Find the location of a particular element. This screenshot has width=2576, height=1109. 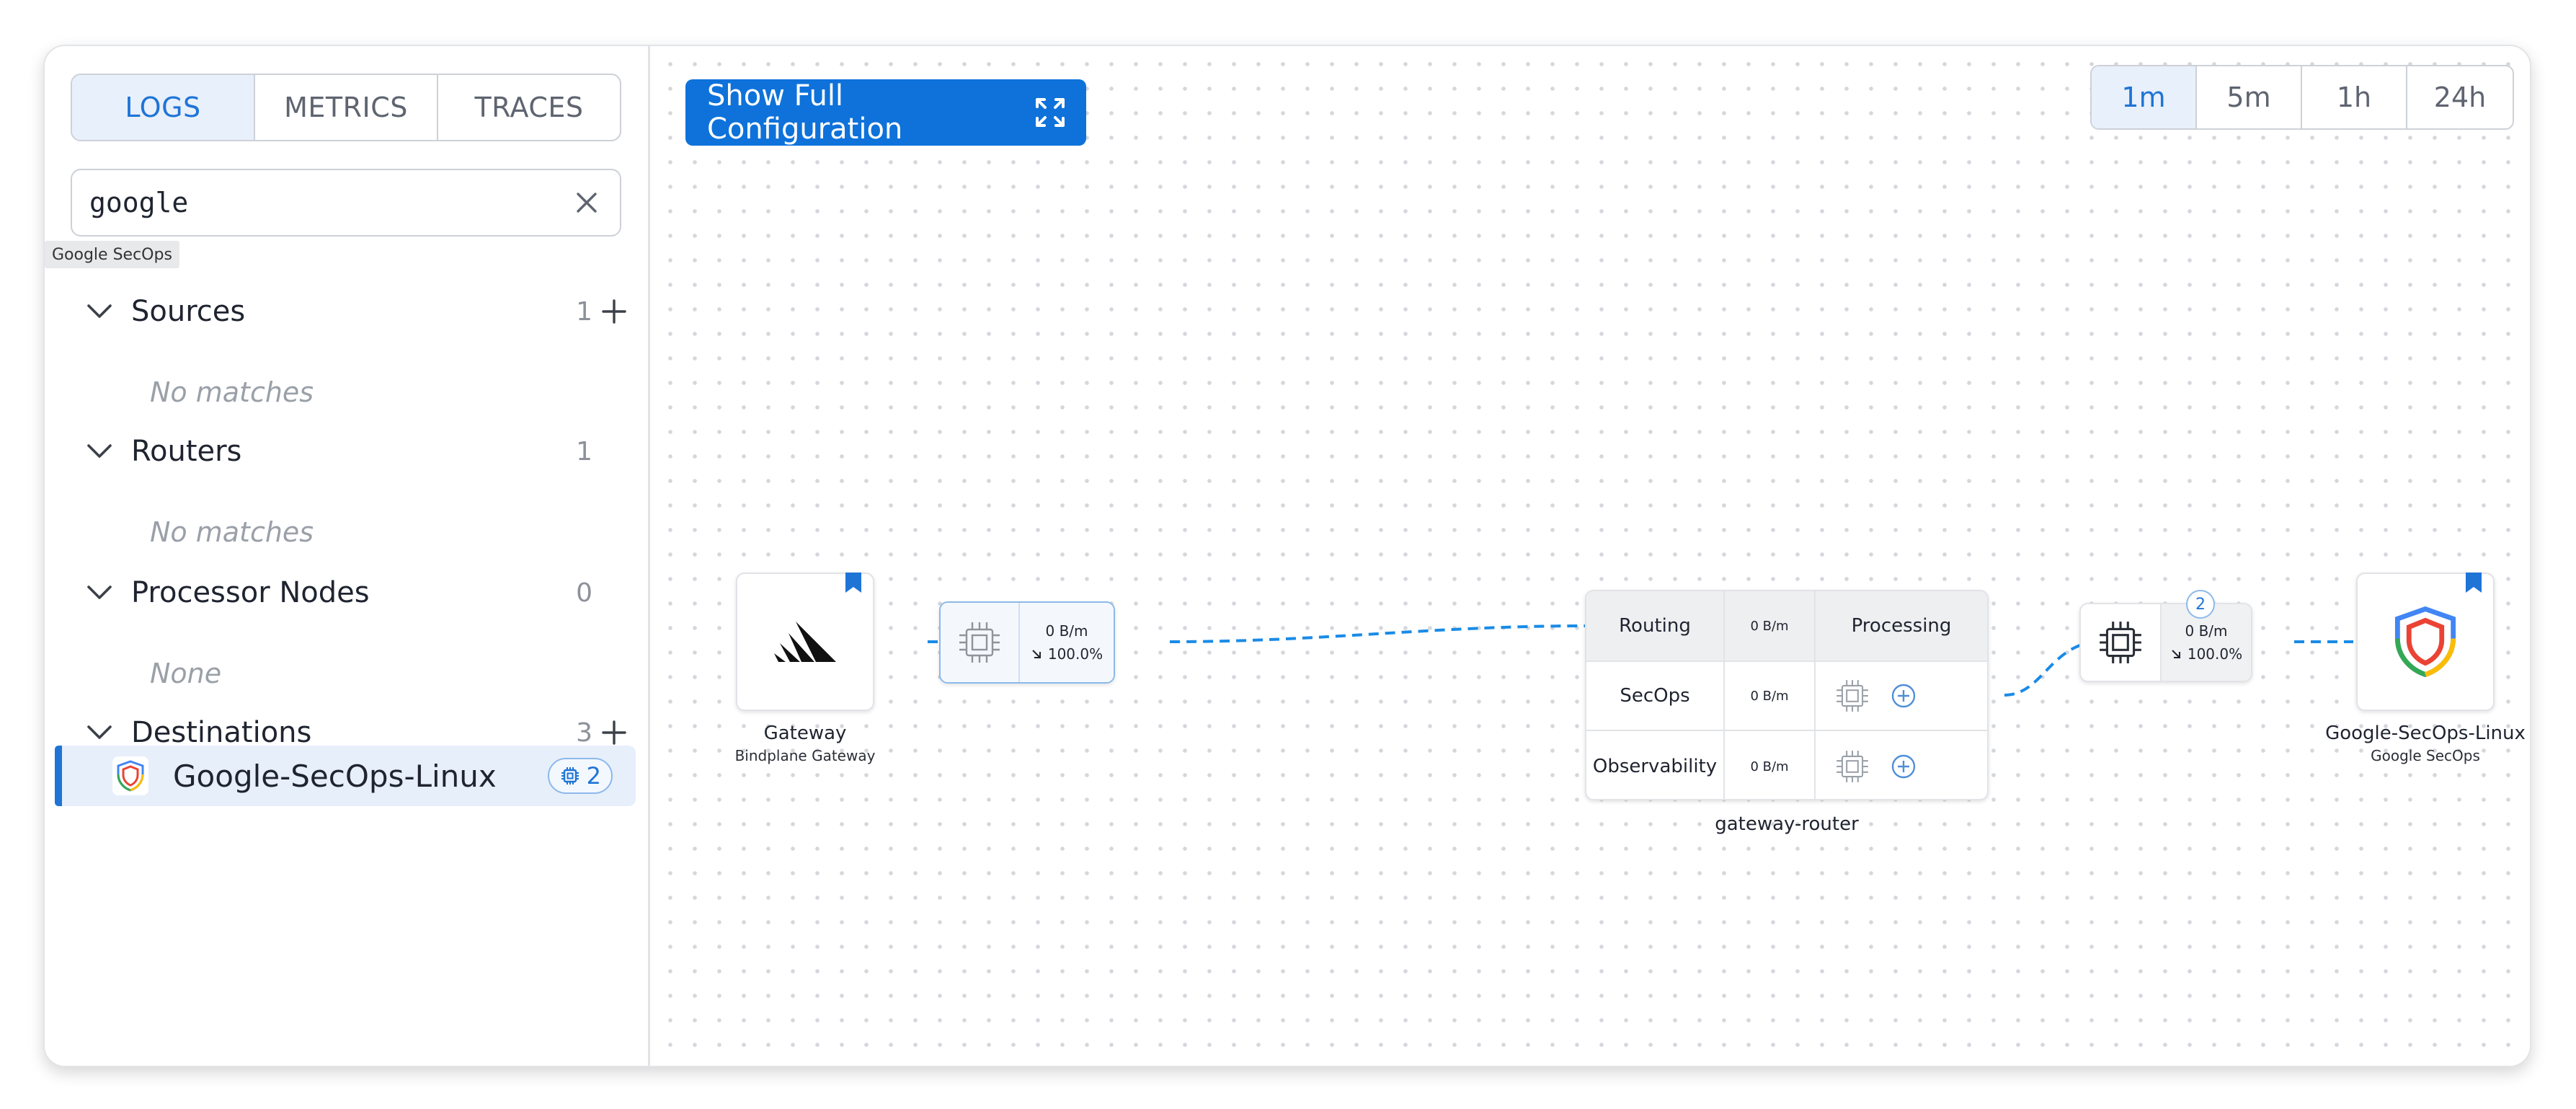

search-input: google is located at coordinates (346, 203).